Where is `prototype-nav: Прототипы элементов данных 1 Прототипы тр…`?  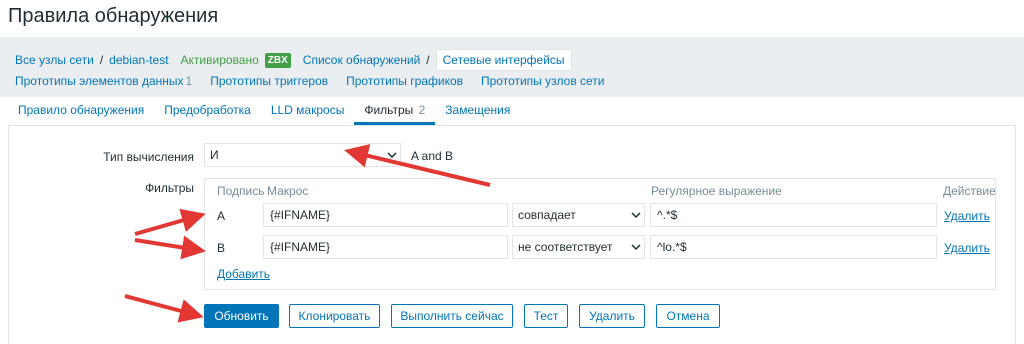
prototype-nav: Прототипы элементов данных 1 Прототипы тр… is located at coordinates (319, 81).